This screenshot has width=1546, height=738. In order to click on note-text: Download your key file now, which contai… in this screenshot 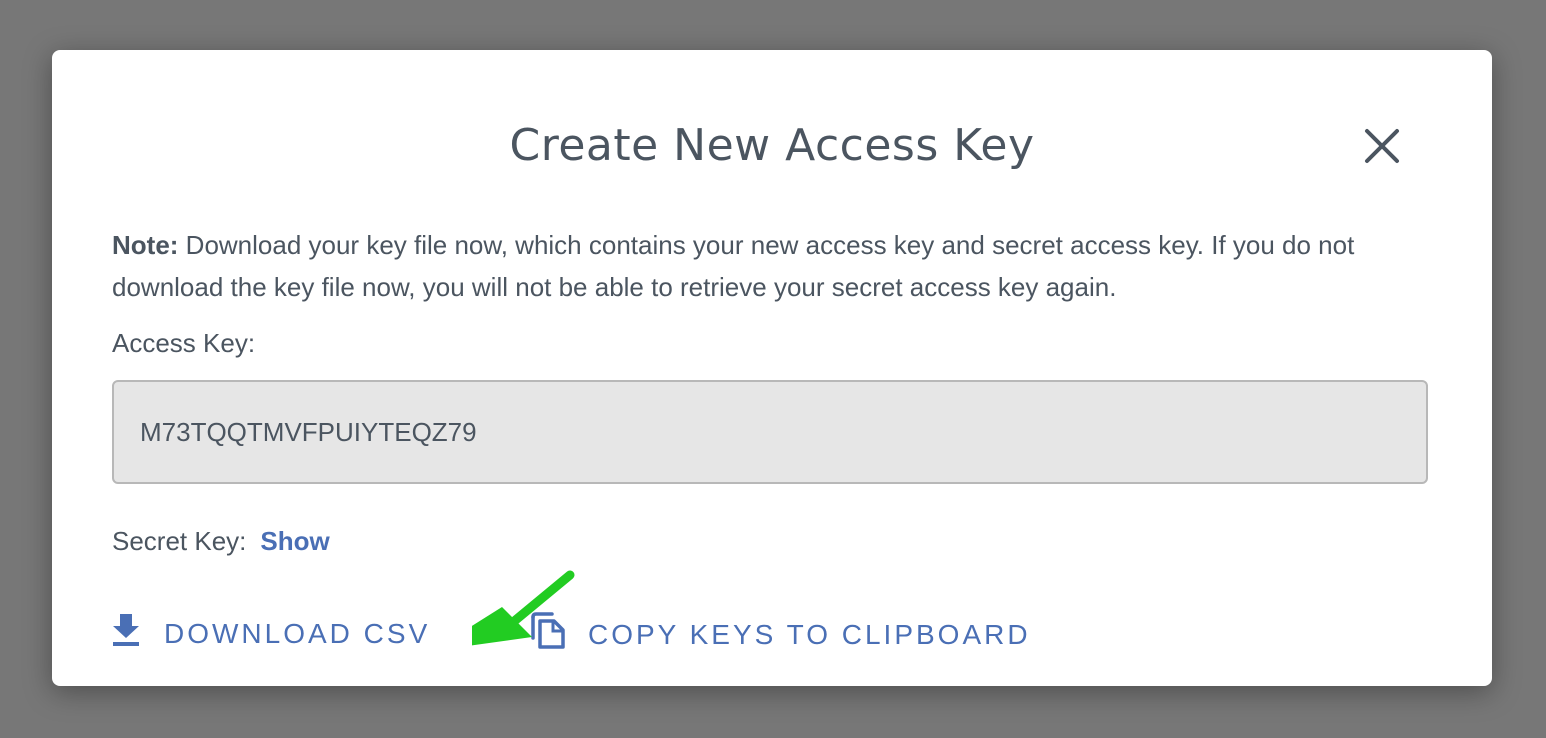, I will do `click(733, 266)`.